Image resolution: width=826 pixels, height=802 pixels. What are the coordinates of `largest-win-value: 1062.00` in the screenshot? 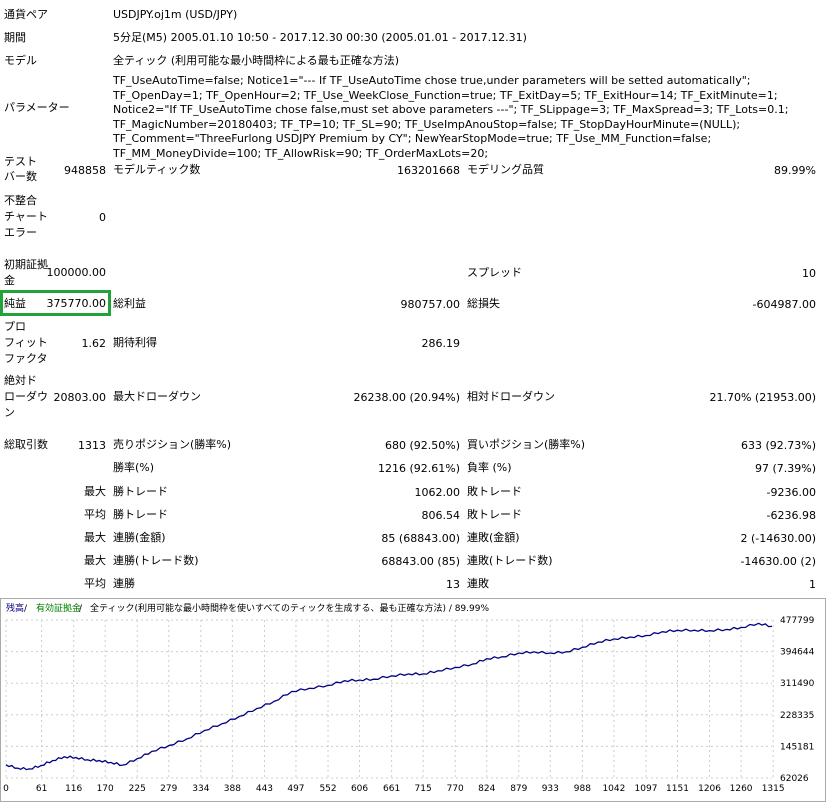 It's located at (437, 492).